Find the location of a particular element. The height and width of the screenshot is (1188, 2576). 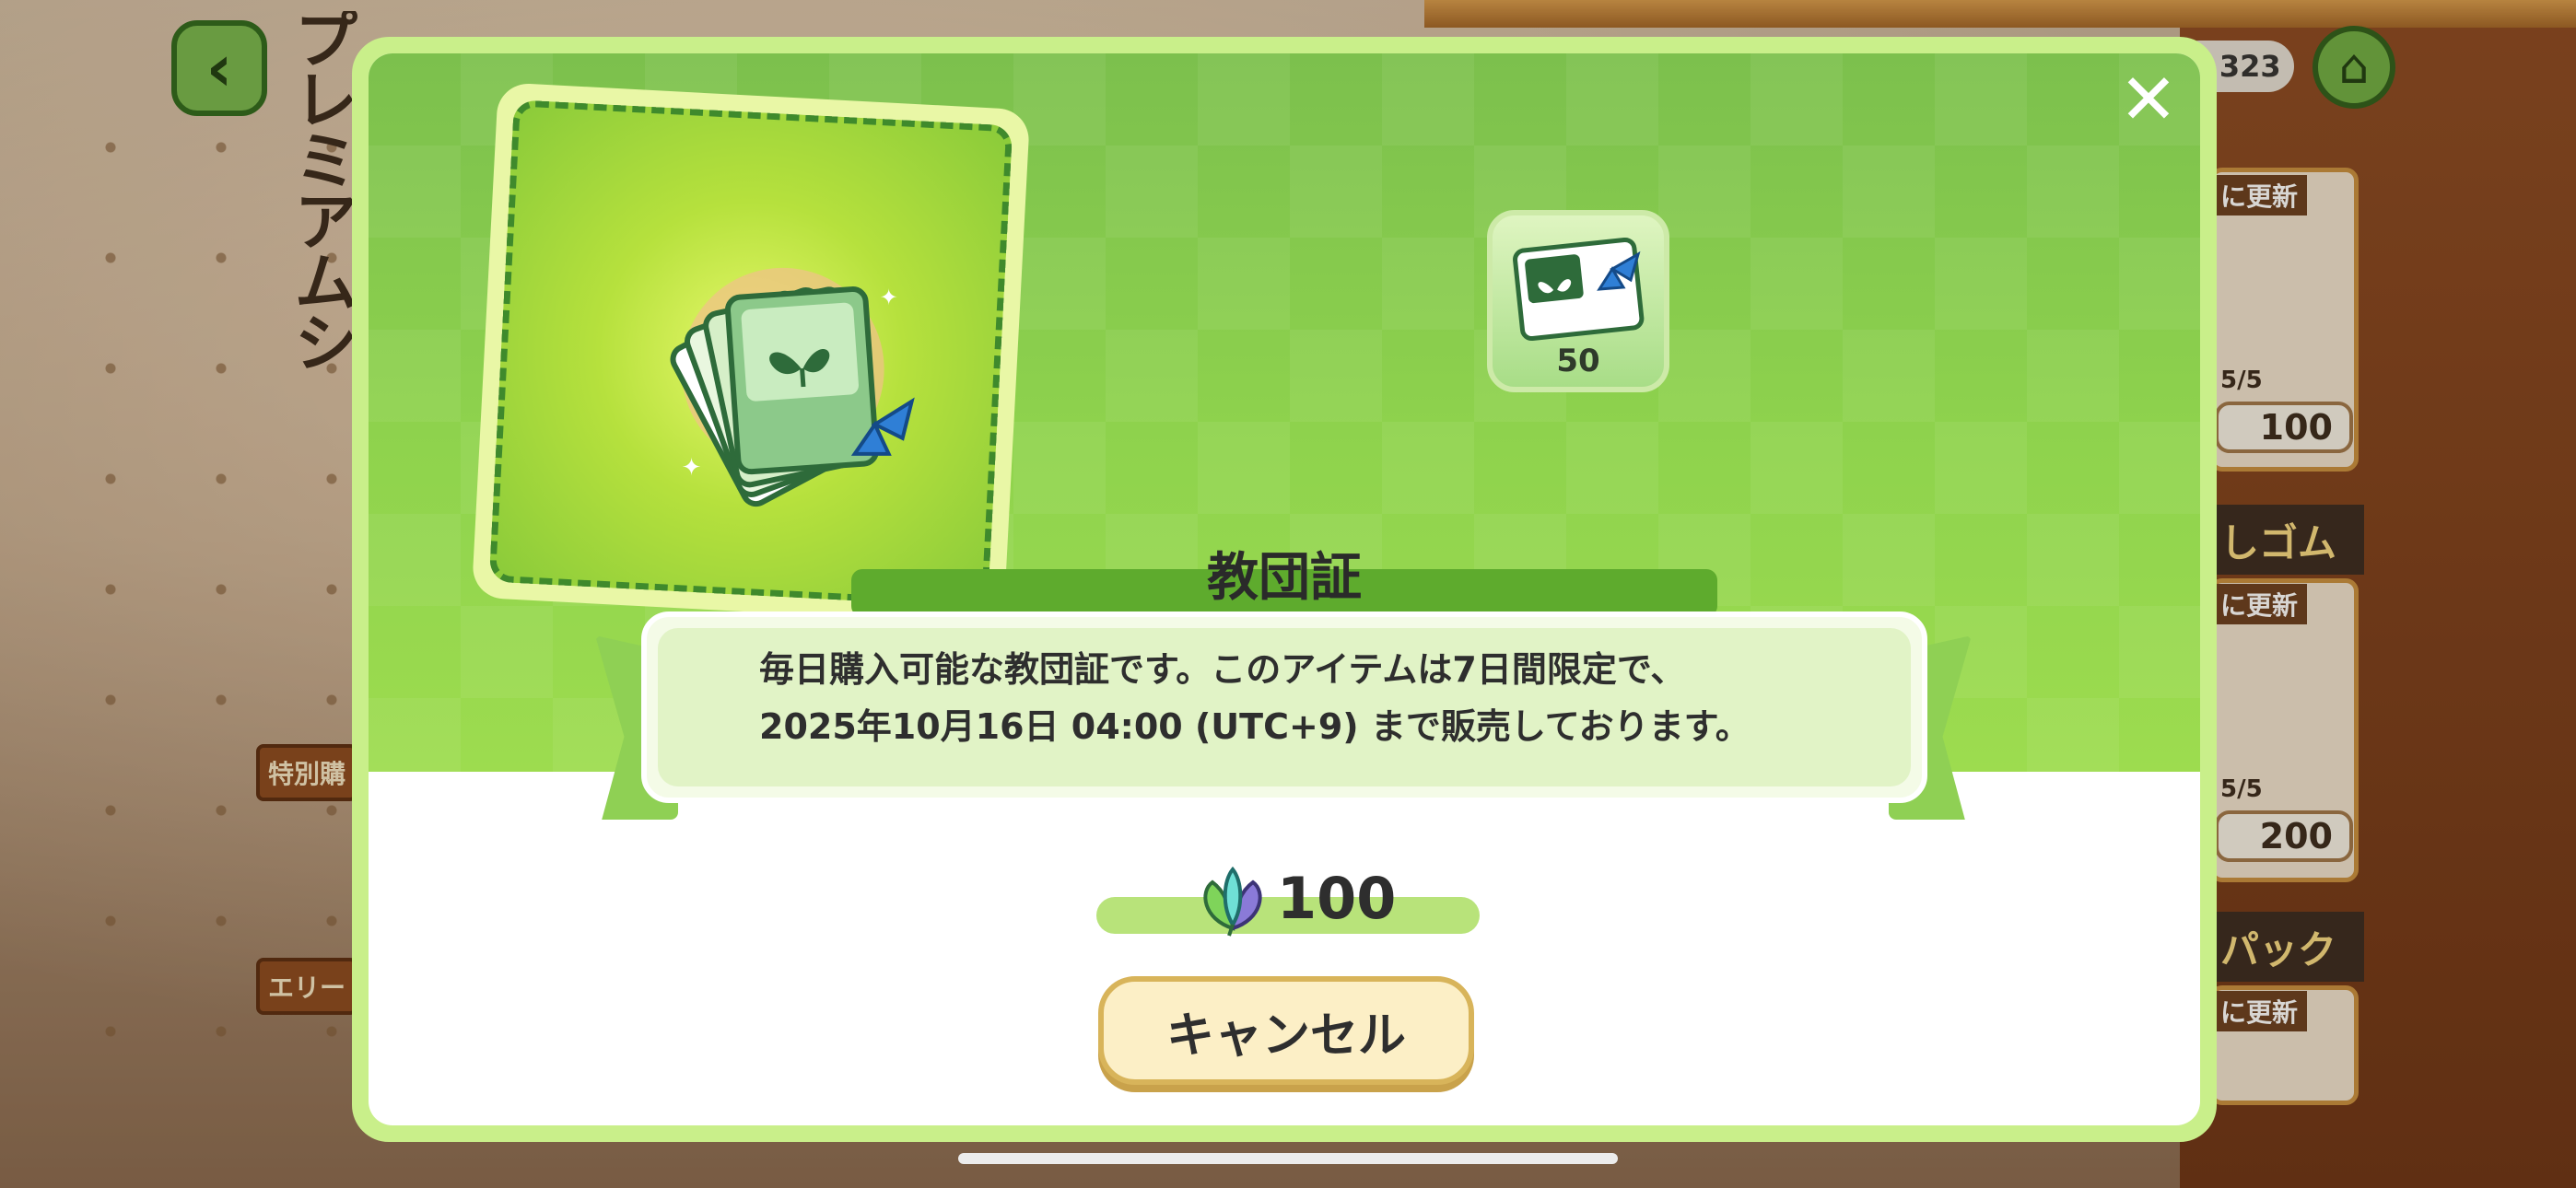

membership-card-stack-icon: ✦ ✦ is located at coordinates (792, 387).